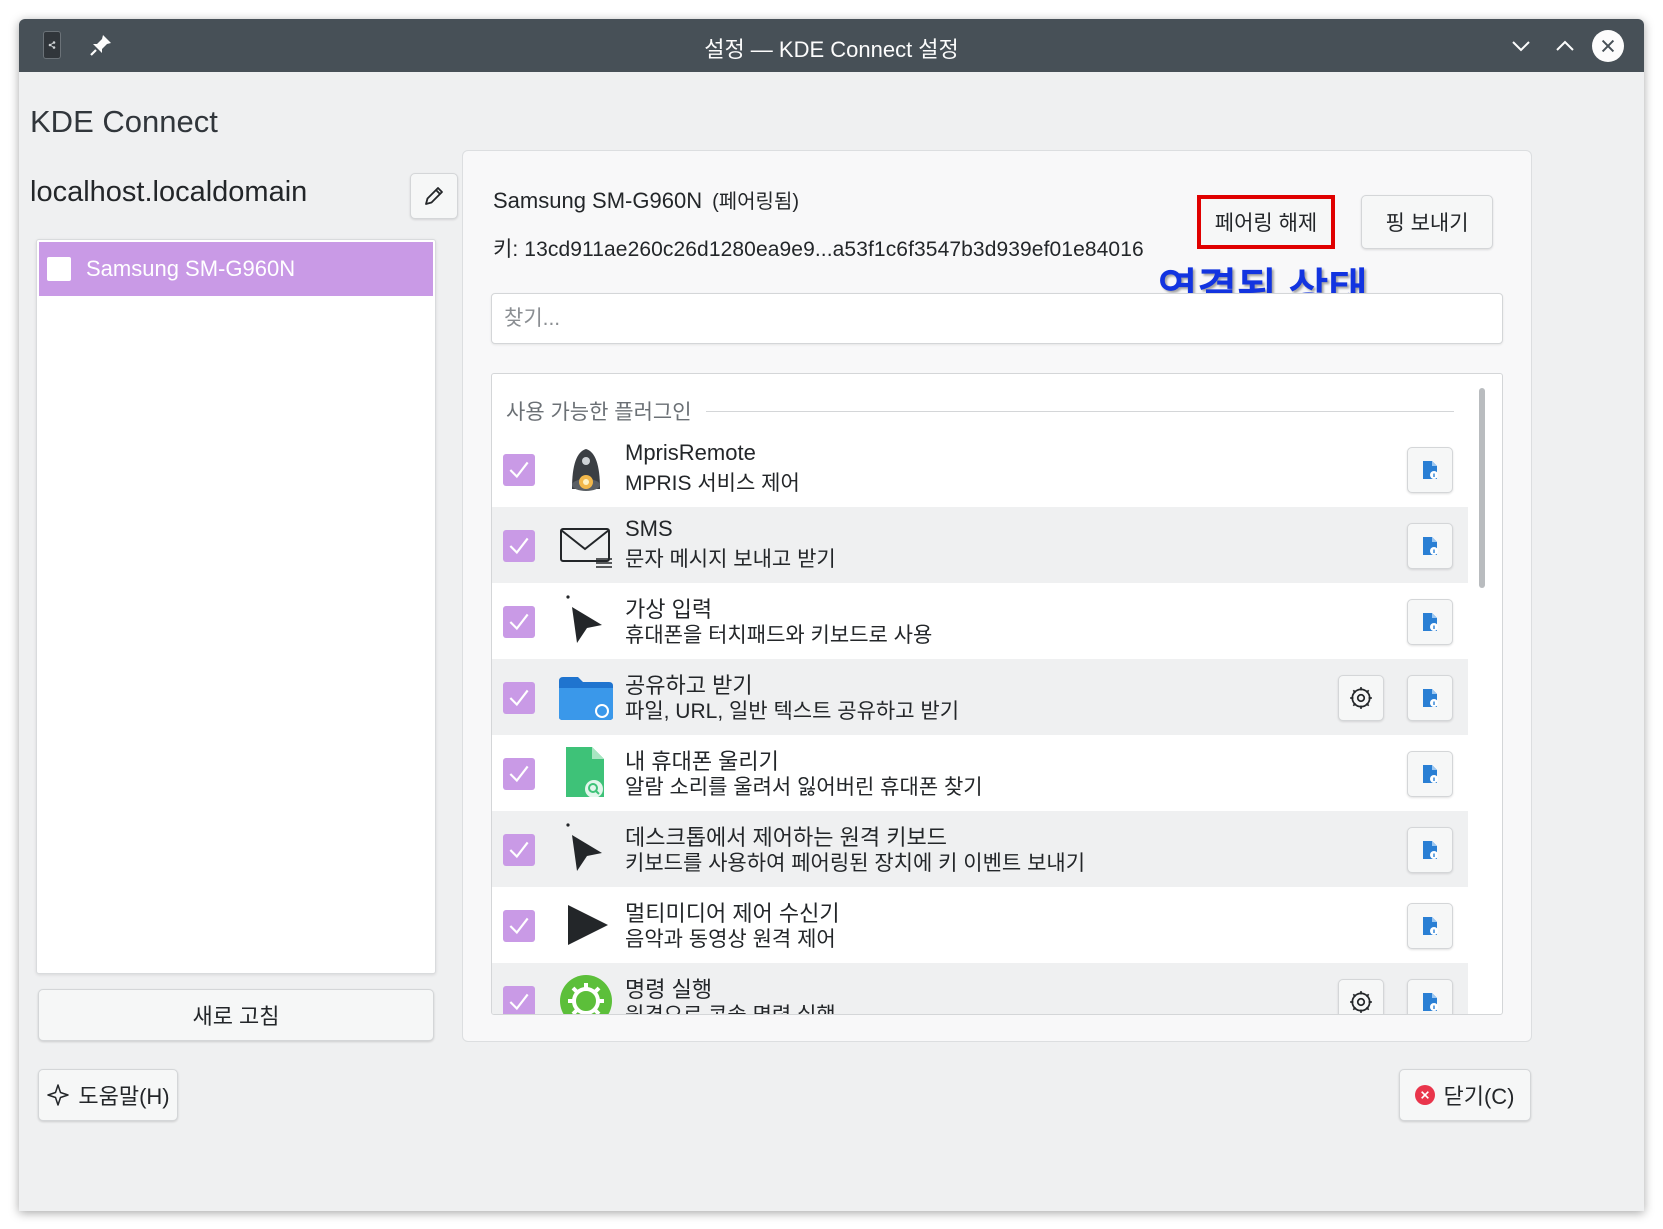 Image resolution: width=1663 pixels, height=1229 pixels. What do you see at coordinates (1482, 694) in the screenshot?
I see `plugin-list-scrollbar` at bounding box center [1482, 694].